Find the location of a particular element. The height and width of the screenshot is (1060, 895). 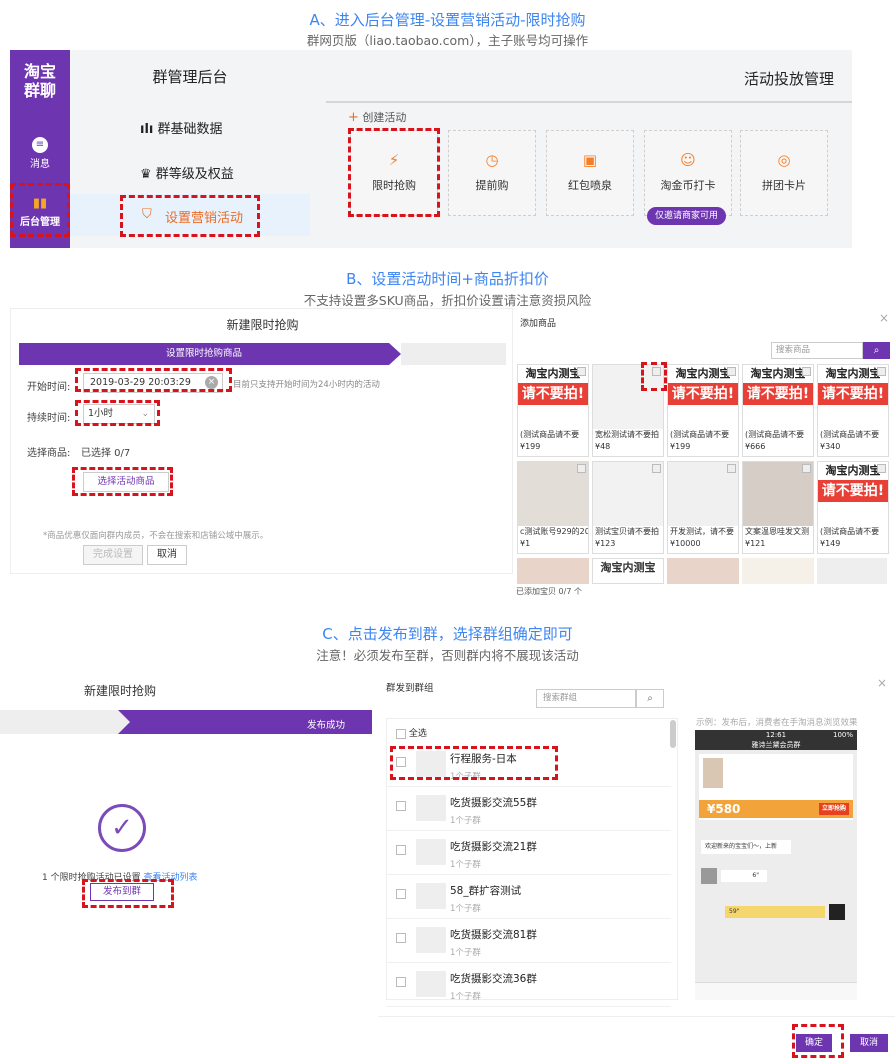

group-name: 吃货摄影交流55群 is located at coordinates (493, 803).